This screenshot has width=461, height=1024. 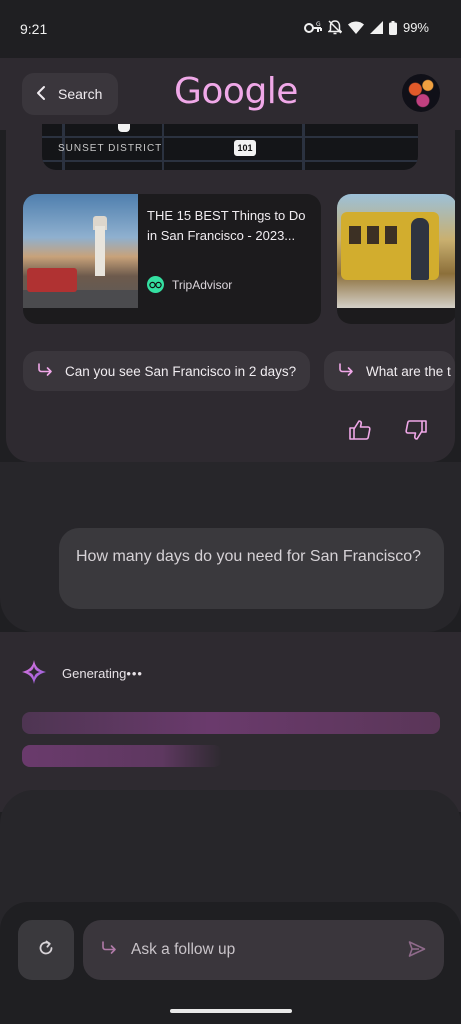 I want to click on back-arrow-icon, so click(x=41, y=94).